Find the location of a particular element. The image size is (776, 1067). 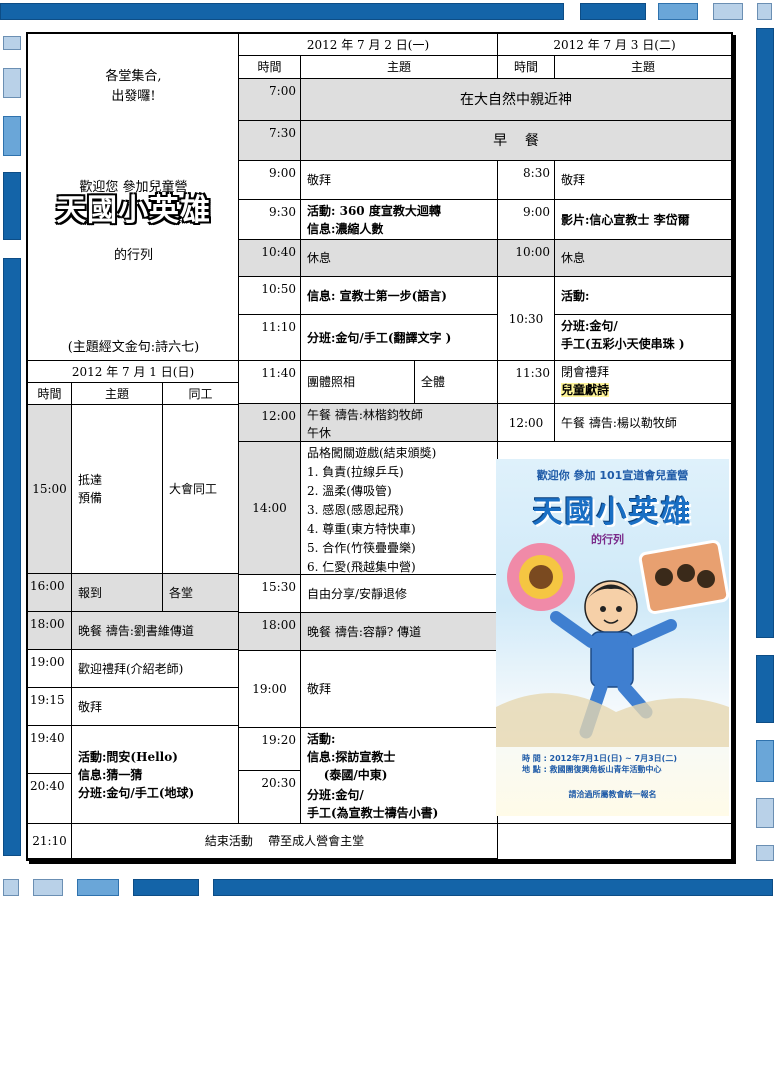

day3-time-1000: 10:00 is located at coordinates (526, 258).